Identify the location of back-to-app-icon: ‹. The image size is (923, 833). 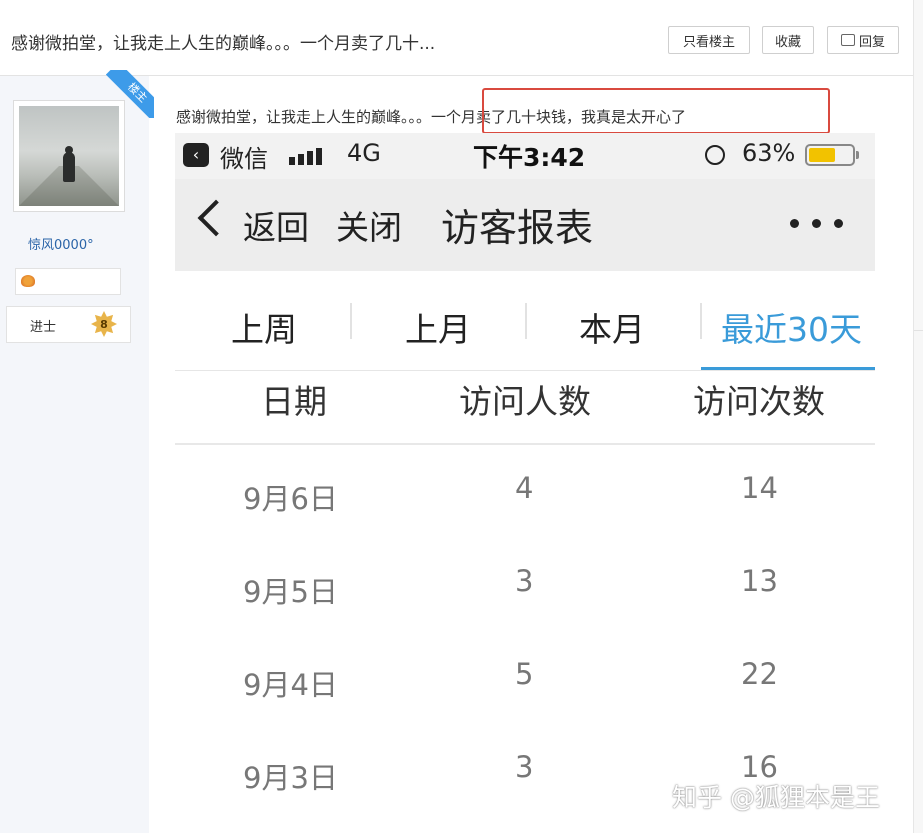
(196, 155).